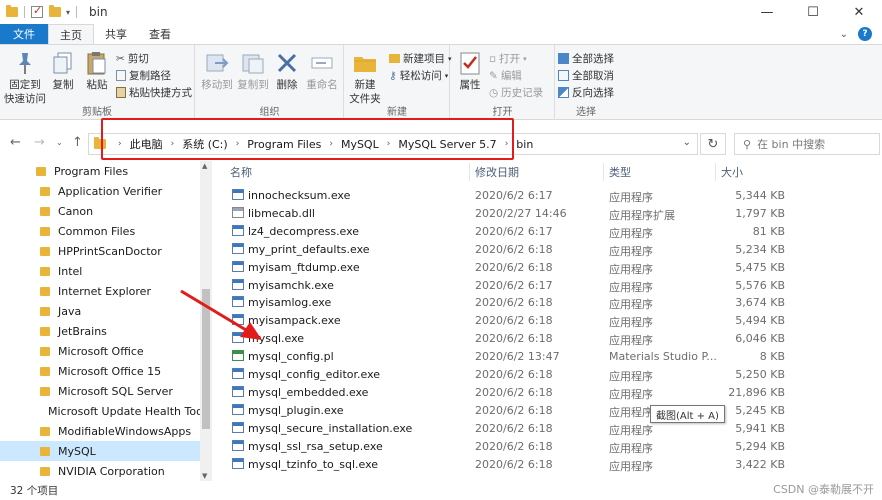 This screenshot has height=500, width=882. I want to click on tree-item-label: Microsoft Office 15, so click(110, 371).